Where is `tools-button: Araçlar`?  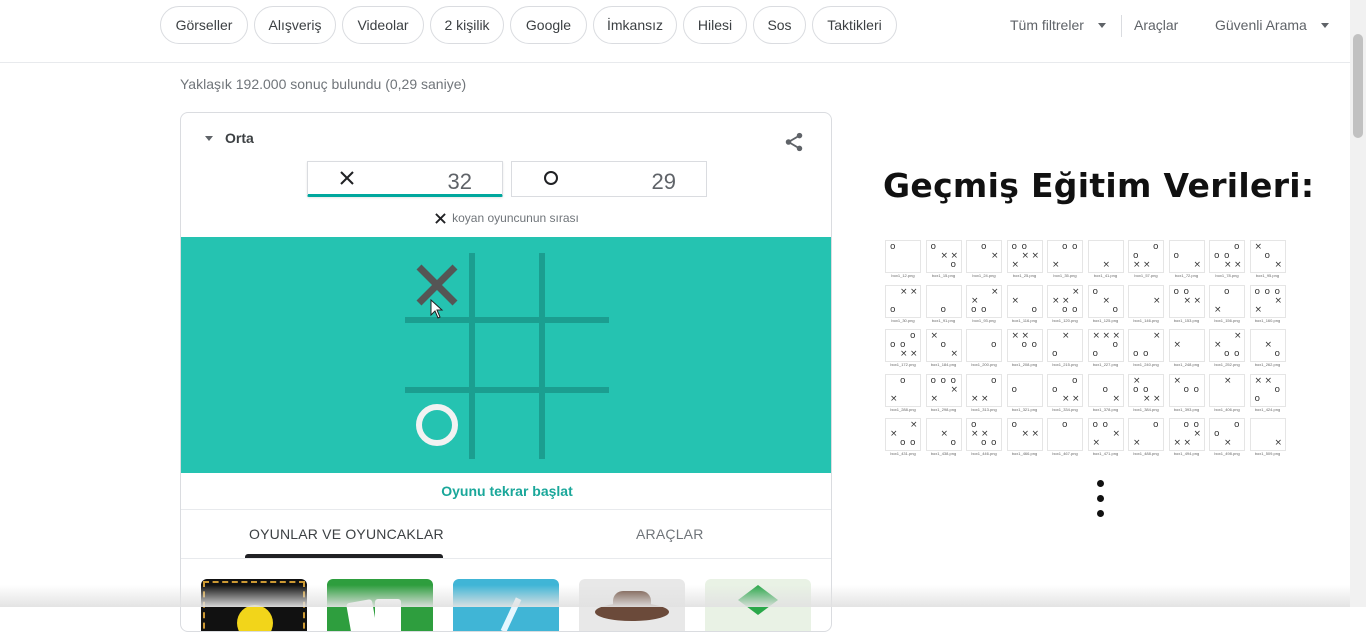 tools-button: Araçlar is located at coordinates (1156, 25).